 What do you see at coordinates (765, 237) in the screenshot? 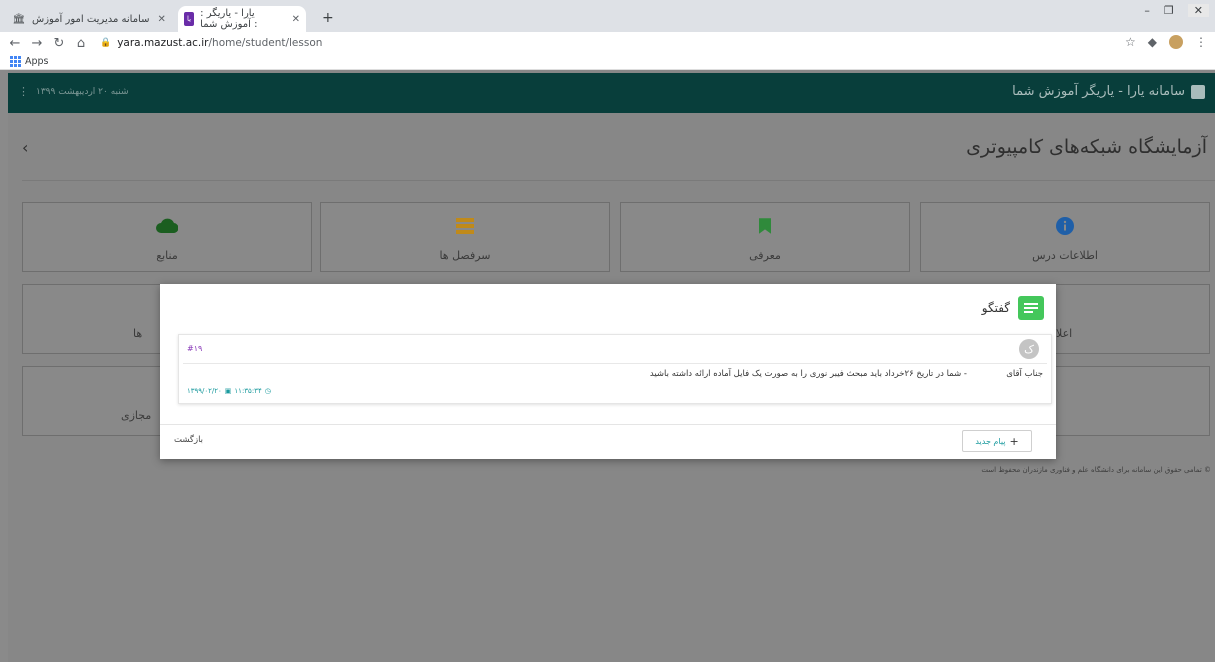
I see `tile-introduction: معرفی` at bounding box center [765, 237].